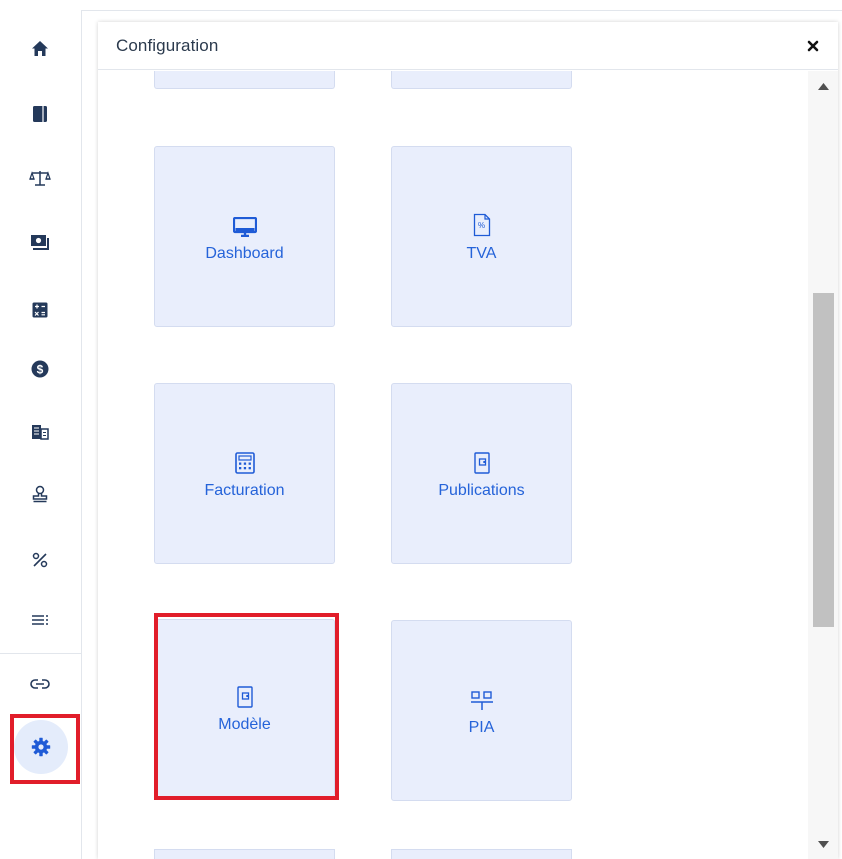 Image resolution: width=842 pixels, height=859 pixels. I want to click on triangle-down-icon, so click(823, 844).